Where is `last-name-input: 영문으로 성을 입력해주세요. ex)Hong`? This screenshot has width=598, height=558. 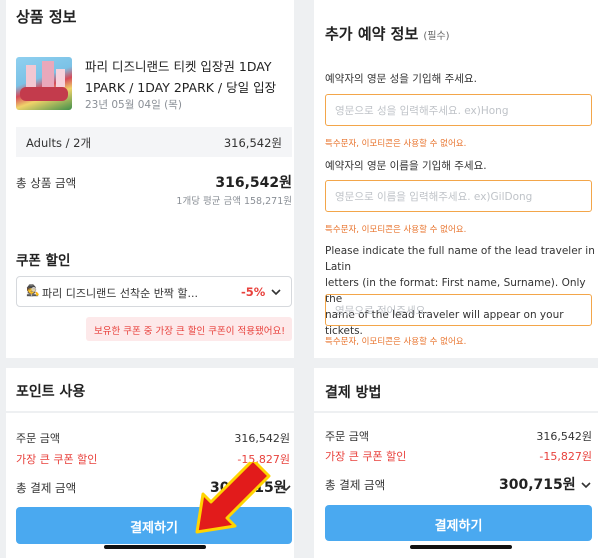 last-name-input: 영문으로 성을 입력해주세요. ex)Hong is located at coordinates (458, 110).